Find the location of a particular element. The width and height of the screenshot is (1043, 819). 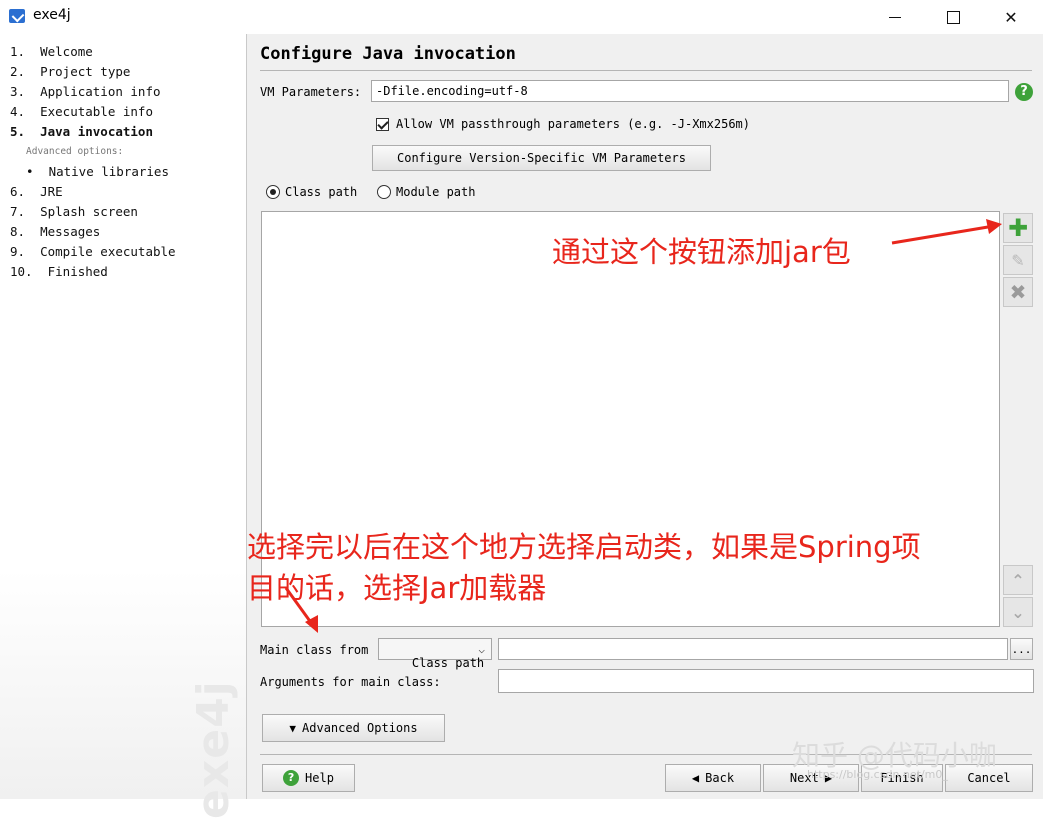

arrowhead-add is located at coordinates (994, 226).